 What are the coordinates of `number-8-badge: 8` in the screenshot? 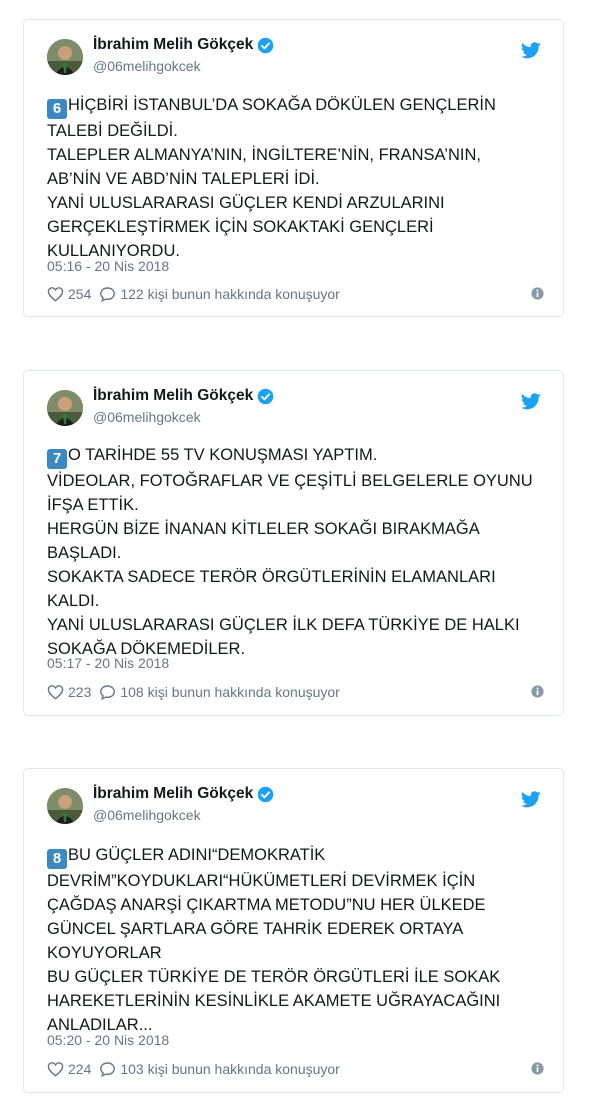 It's located at (57, 859).